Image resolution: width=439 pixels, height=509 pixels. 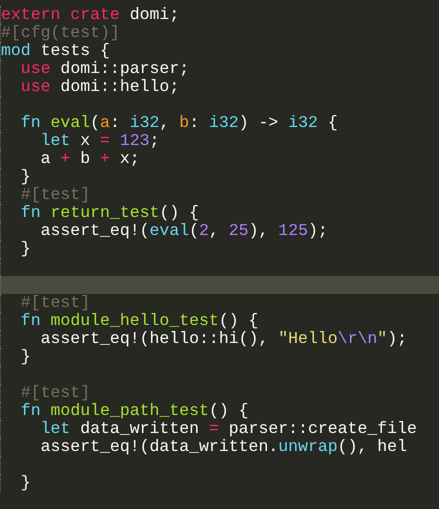 I want to click on code-line: a + b + x;, so click(x=219, y=159).